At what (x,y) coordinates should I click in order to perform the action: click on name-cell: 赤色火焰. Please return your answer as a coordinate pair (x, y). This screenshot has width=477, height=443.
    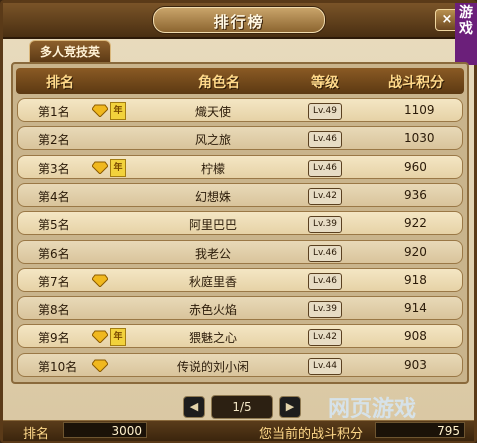
    Looking at the image, I should click on (212, 310).